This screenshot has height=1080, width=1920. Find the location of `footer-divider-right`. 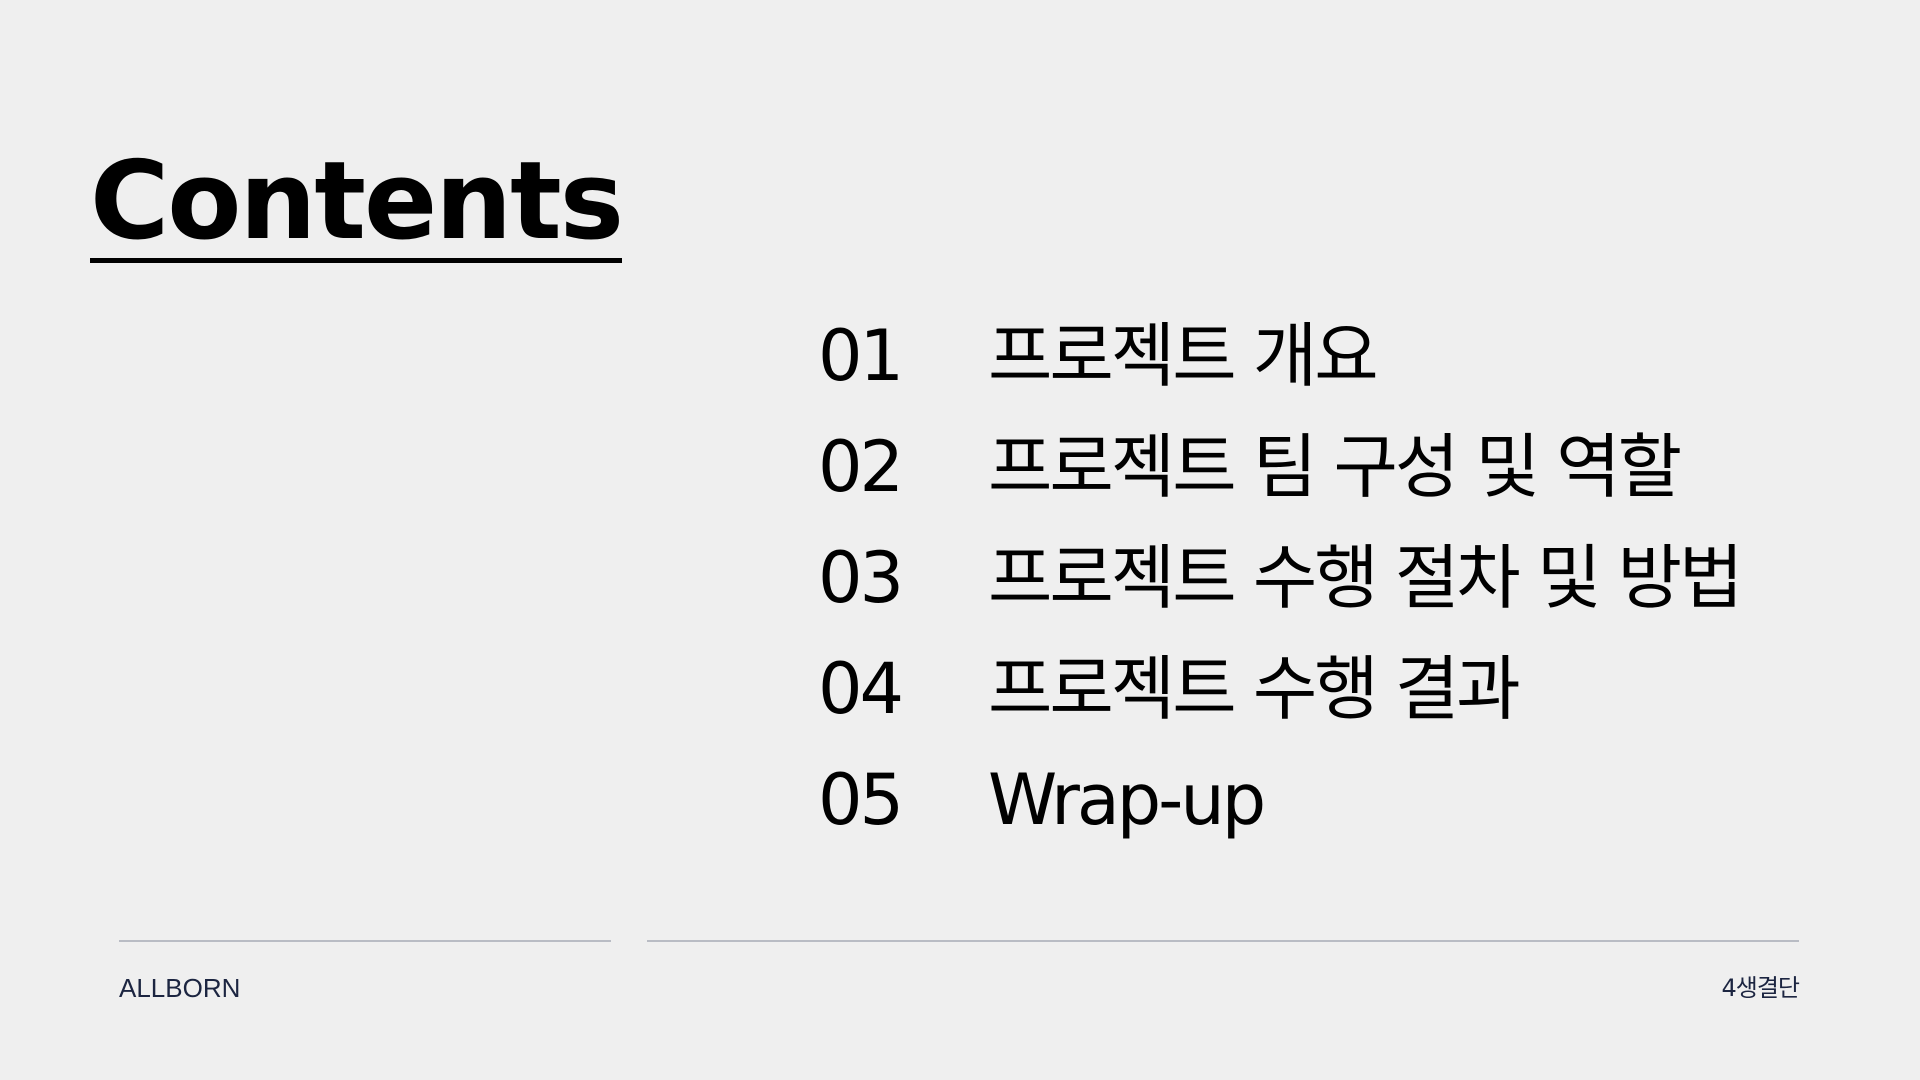

footer-divider-right is located at coordinates (1223, 941).